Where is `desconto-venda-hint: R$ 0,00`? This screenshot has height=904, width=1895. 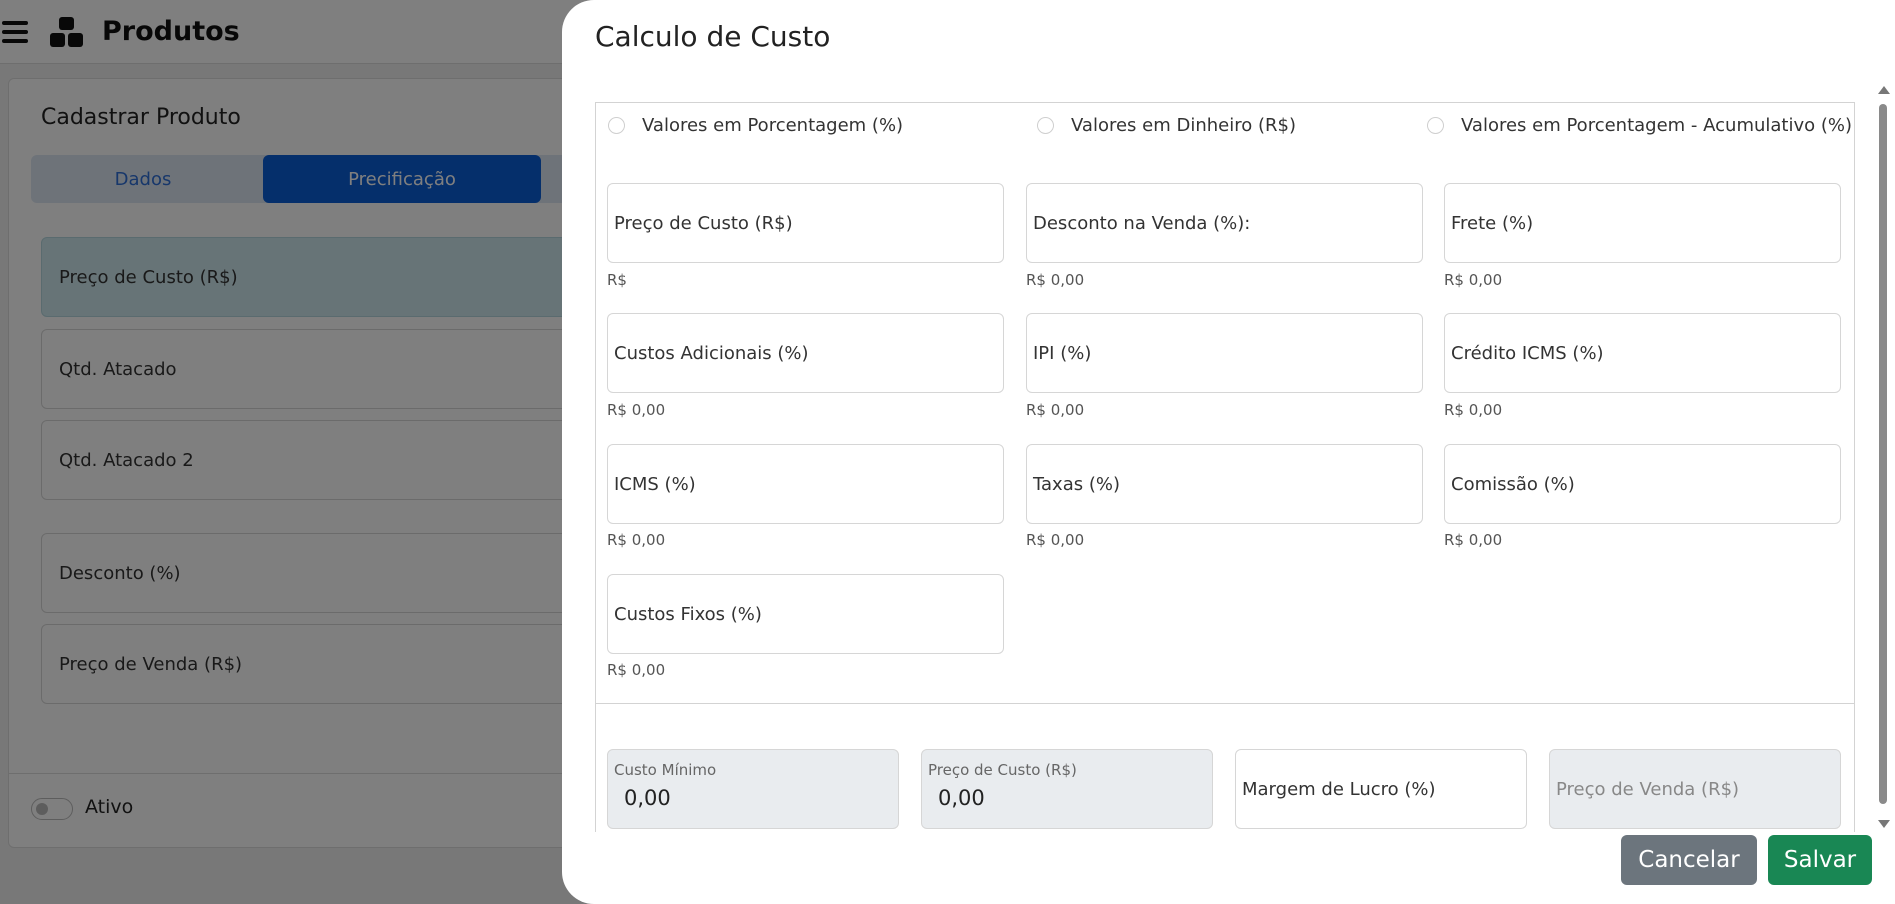
desconto-venda-hint: R$ 0,00 is located at coordinates (1055, 280).